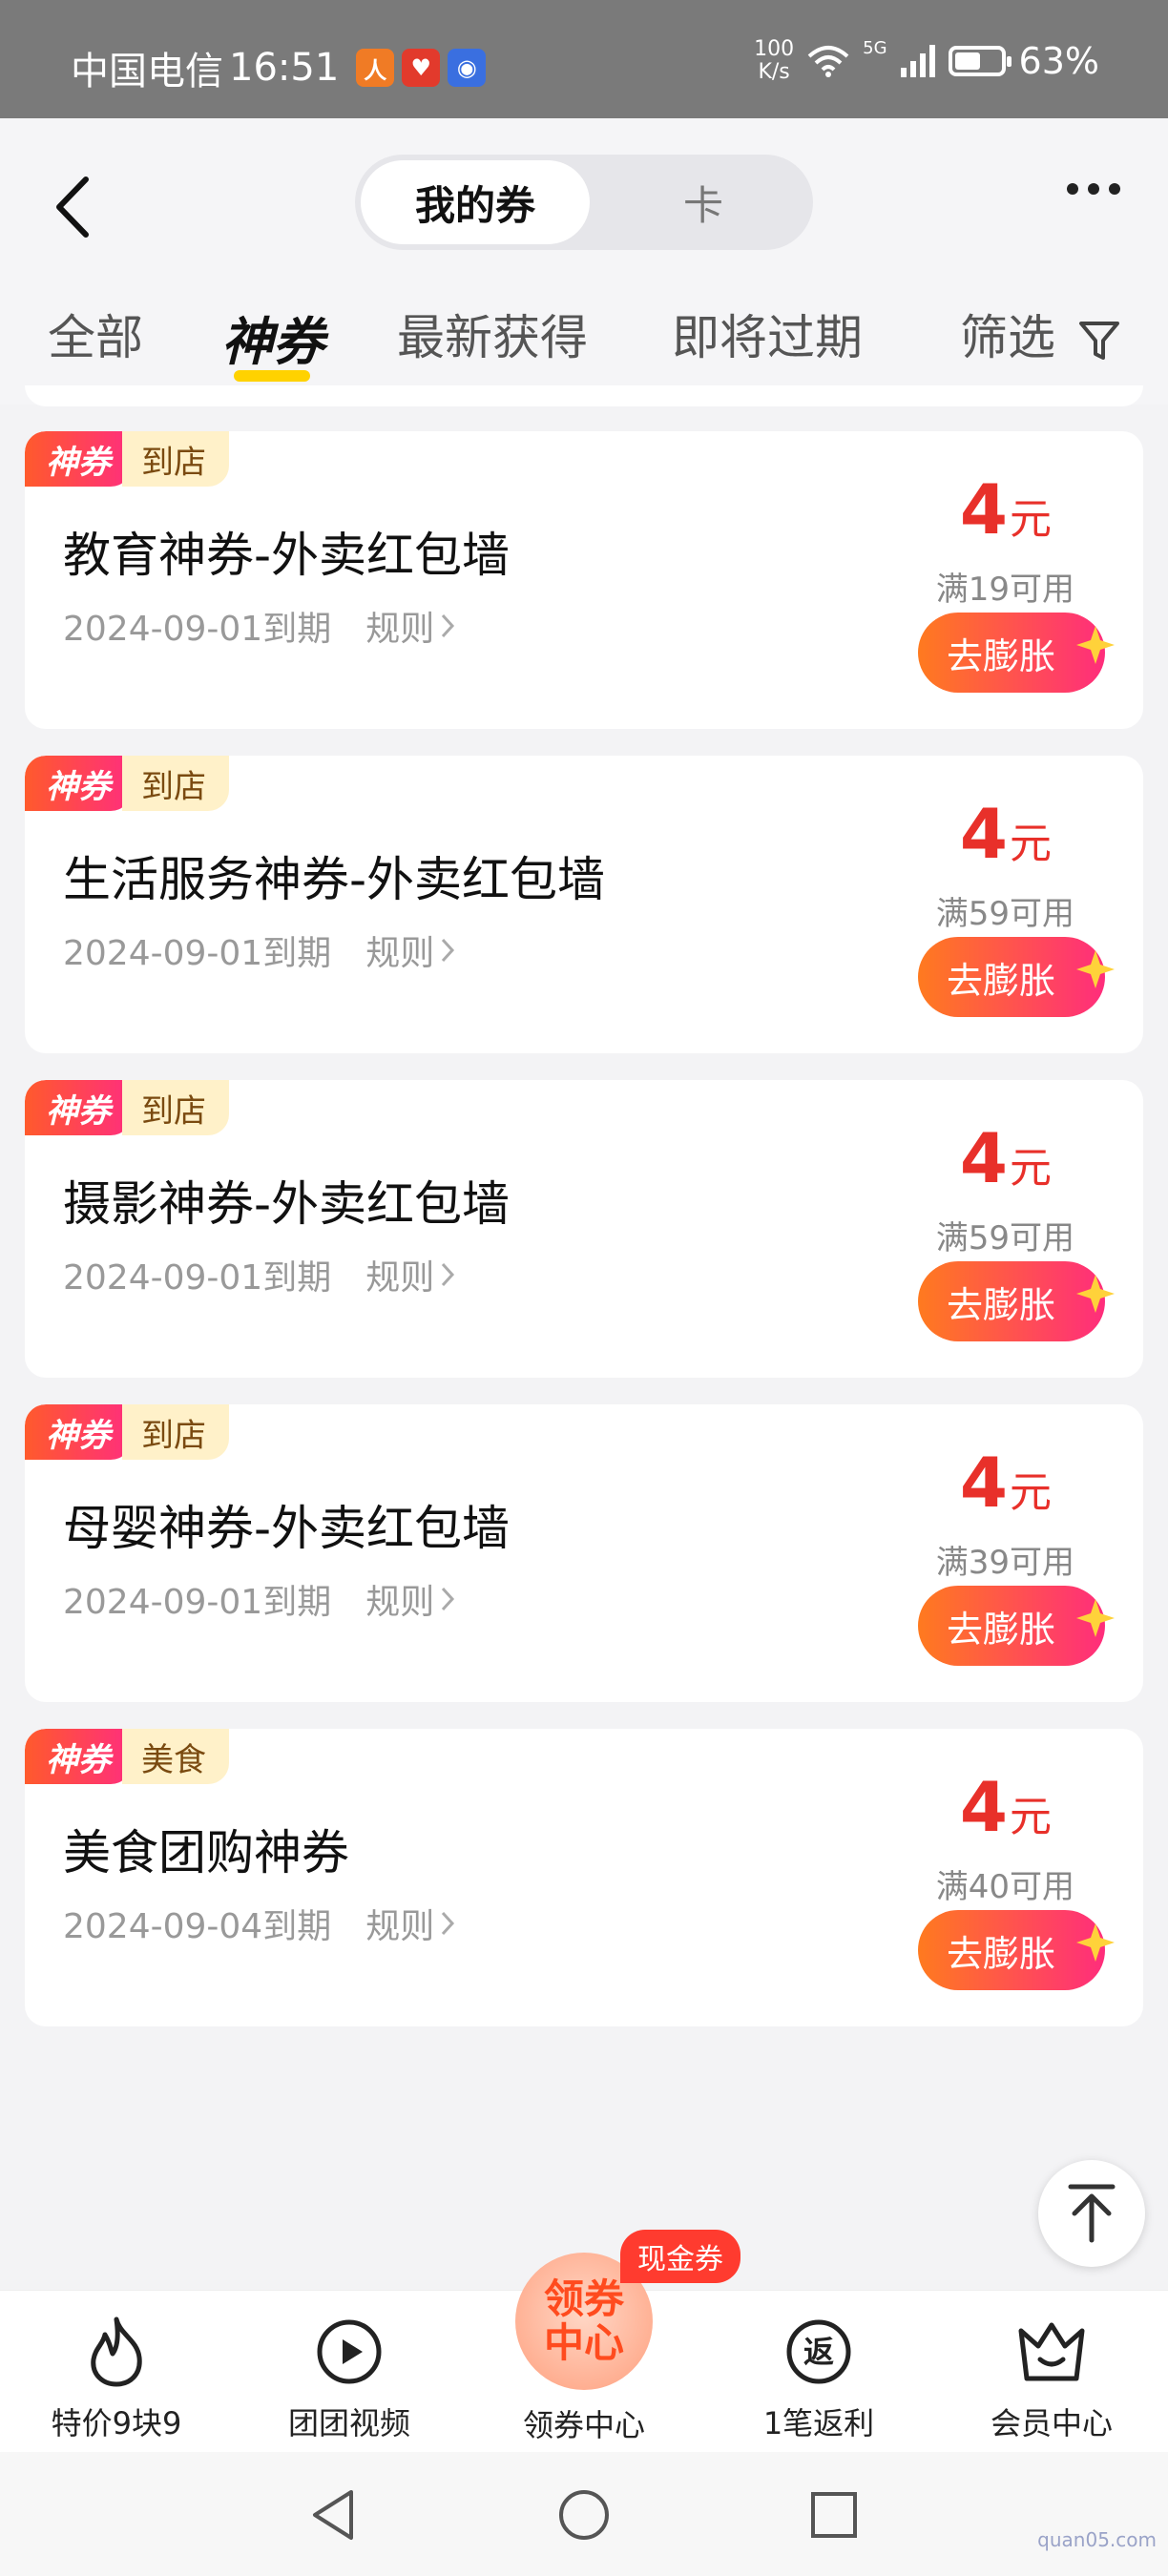  I want to click on watermark: quan05.com, so click(1097, 2539).